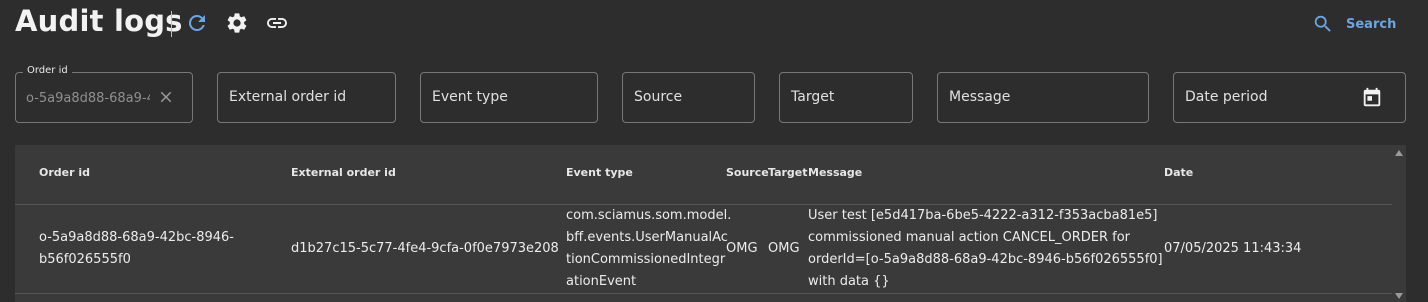 This screenshot has height=302, width=1428. I want to click on source-filter: Source, so click(688, 97).